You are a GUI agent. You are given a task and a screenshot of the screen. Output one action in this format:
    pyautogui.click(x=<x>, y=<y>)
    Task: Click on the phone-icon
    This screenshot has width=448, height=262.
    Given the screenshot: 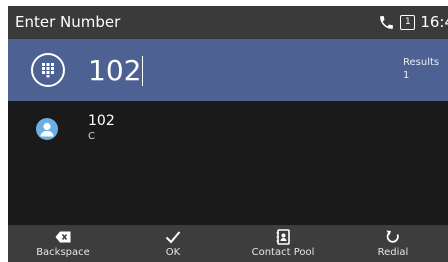 What is the action you would take?
    pyautogui.click(x=386, y=22)
    